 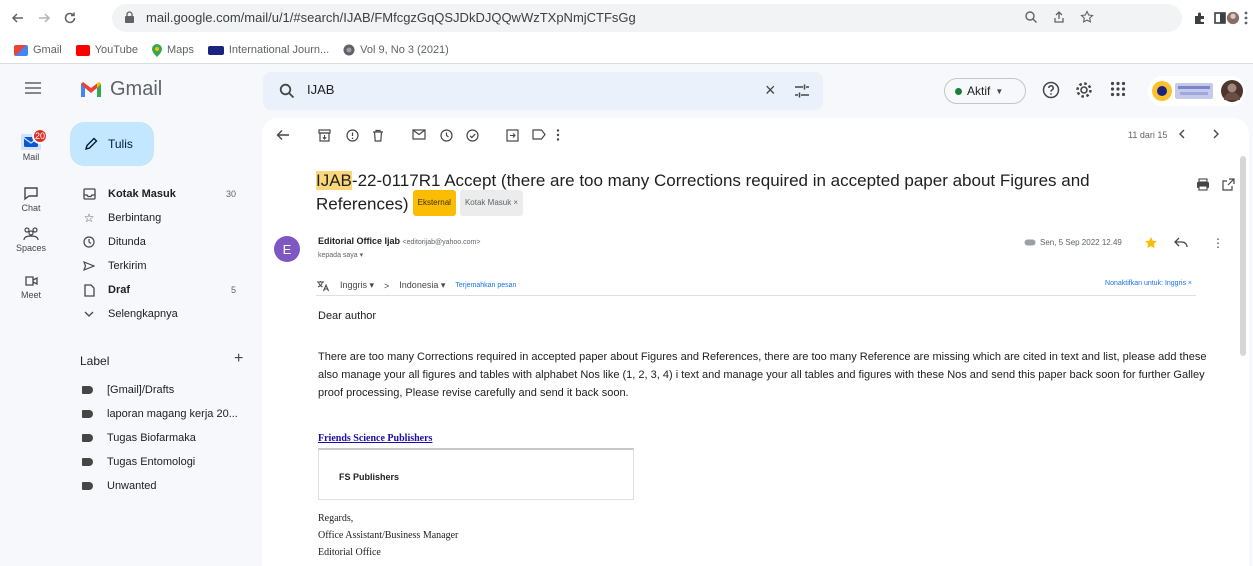 I want to click on signature-link: Friends Science Publishers, so click(x=375, y=438).